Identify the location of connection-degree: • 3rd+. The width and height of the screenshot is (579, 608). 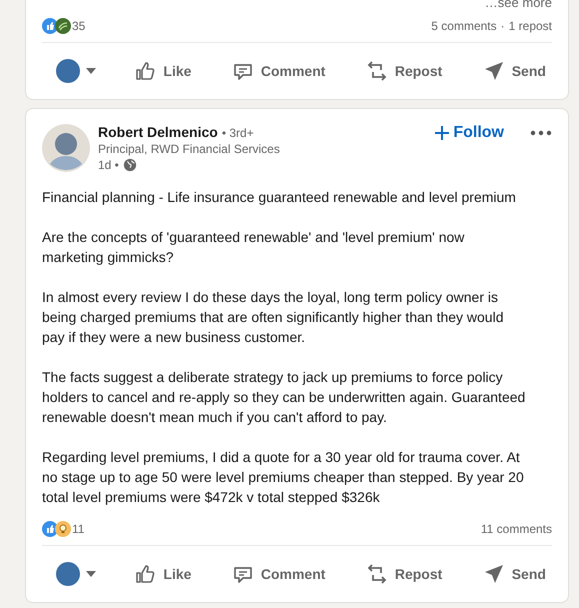
(238, 133).